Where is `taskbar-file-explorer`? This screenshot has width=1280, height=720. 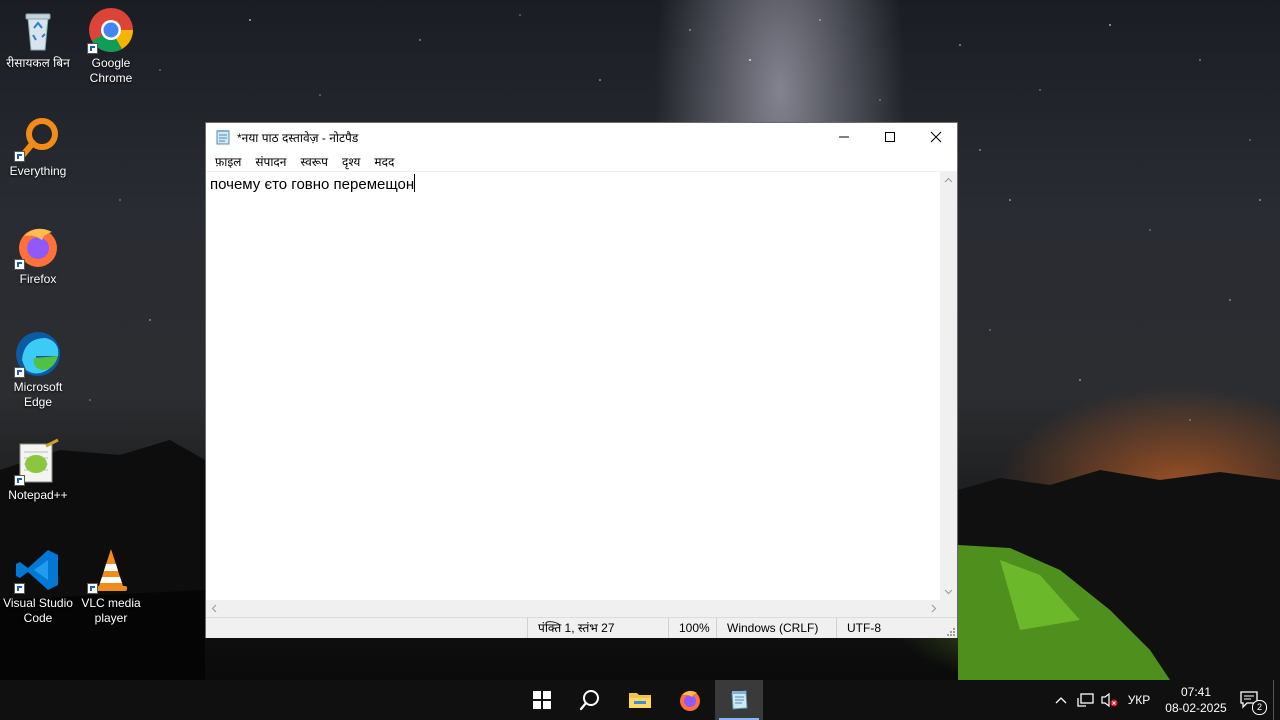
taskbar-file-explorer is located at coordinates (640, 700).